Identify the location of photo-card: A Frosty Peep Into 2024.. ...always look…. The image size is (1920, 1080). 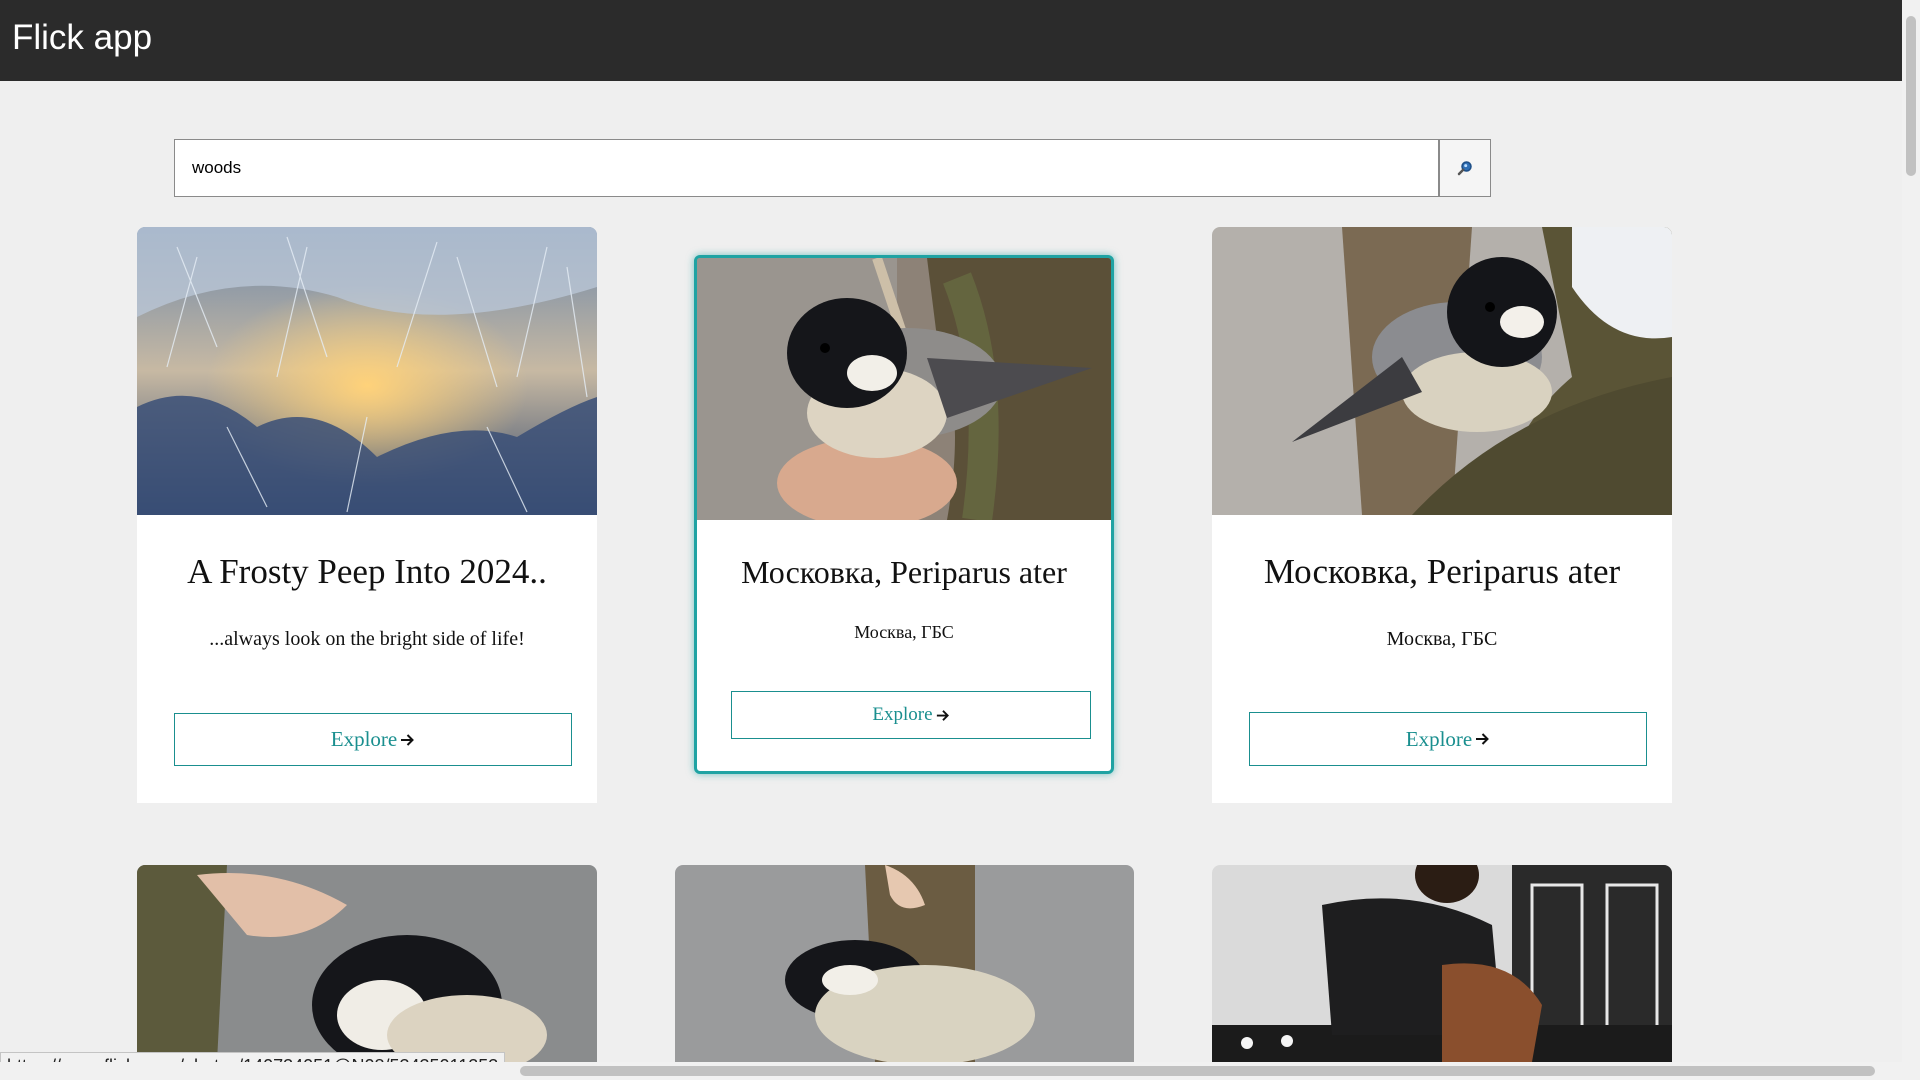
(367, 515).